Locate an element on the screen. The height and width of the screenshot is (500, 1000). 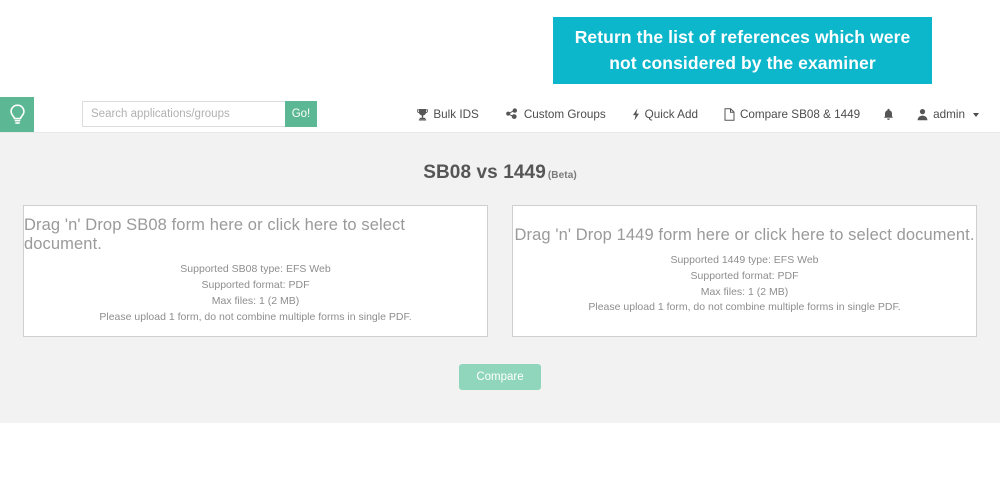
nav-item-custom-groups: Custom Groups is located at coordinates (555, 114).